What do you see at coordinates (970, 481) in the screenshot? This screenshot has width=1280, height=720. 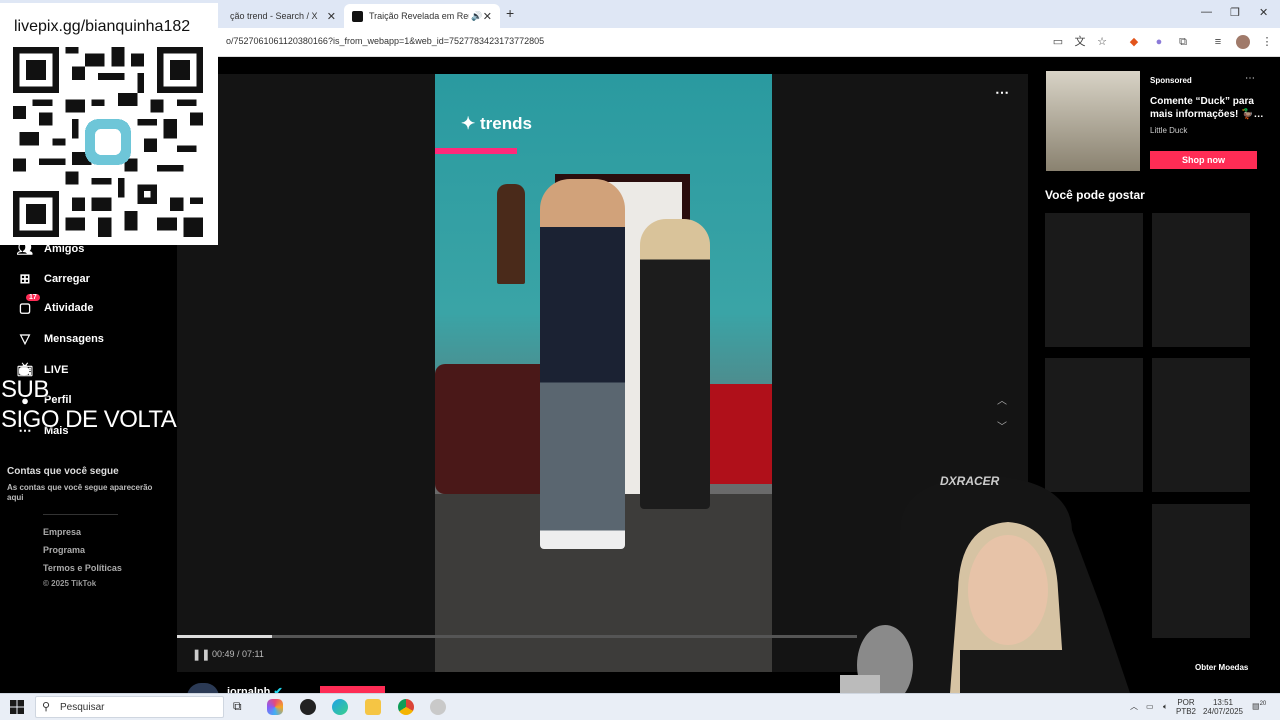 I see `svg-text: DXRACER` at bounding box center [970, 481].